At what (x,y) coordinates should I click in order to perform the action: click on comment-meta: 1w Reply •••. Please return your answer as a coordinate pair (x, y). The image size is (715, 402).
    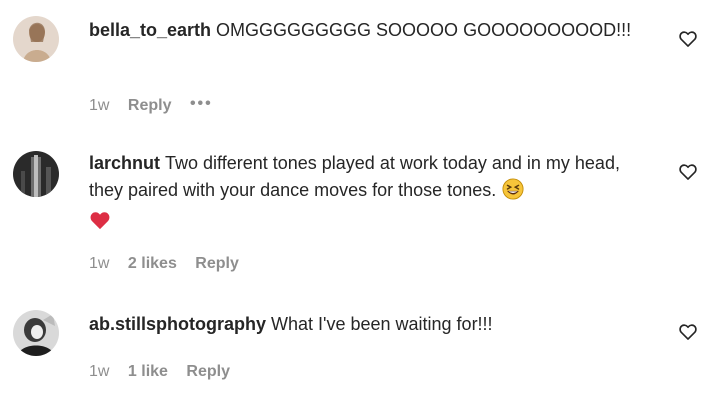
    Looking at the image, I should click on (158, 105).